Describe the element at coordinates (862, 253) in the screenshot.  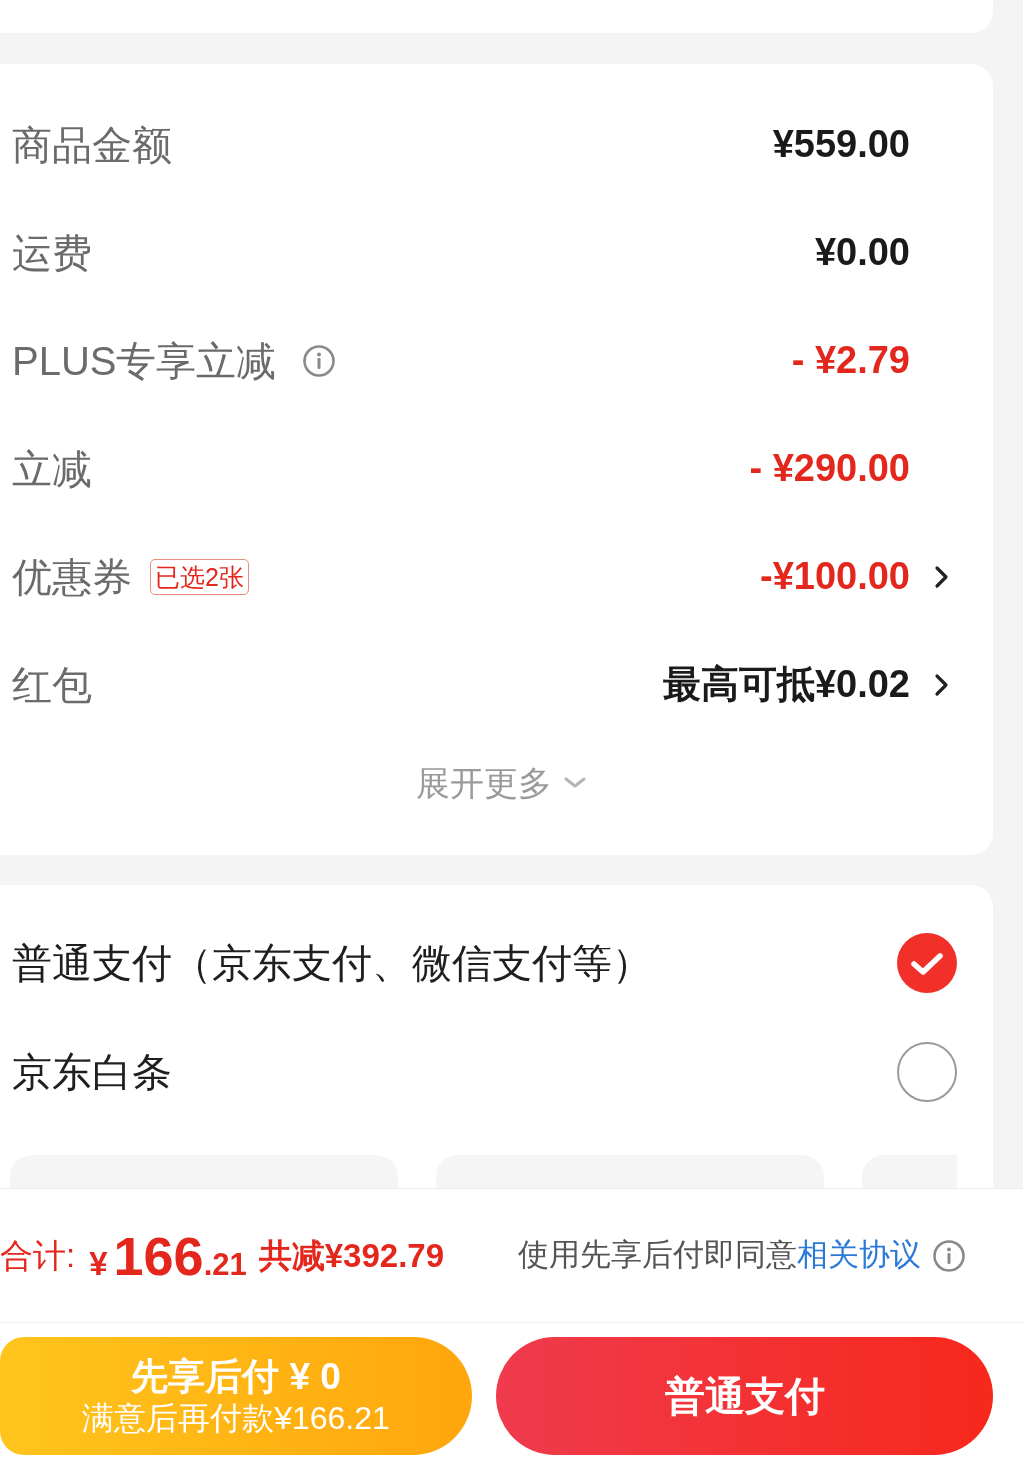
I see `price-value: ¥0.00` at that location.